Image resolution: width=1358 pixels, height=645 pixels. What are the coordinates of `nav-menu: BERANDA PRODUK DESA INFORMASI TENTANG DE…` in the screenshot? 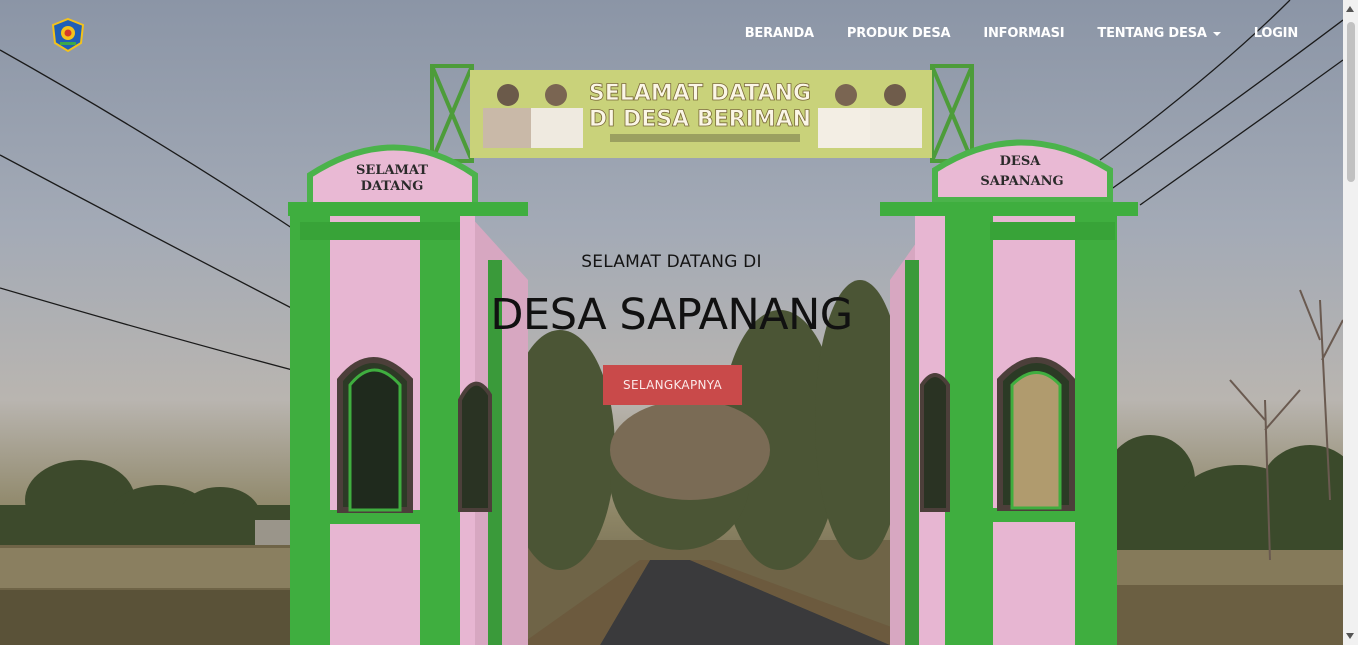 It's located at (1021, 33).